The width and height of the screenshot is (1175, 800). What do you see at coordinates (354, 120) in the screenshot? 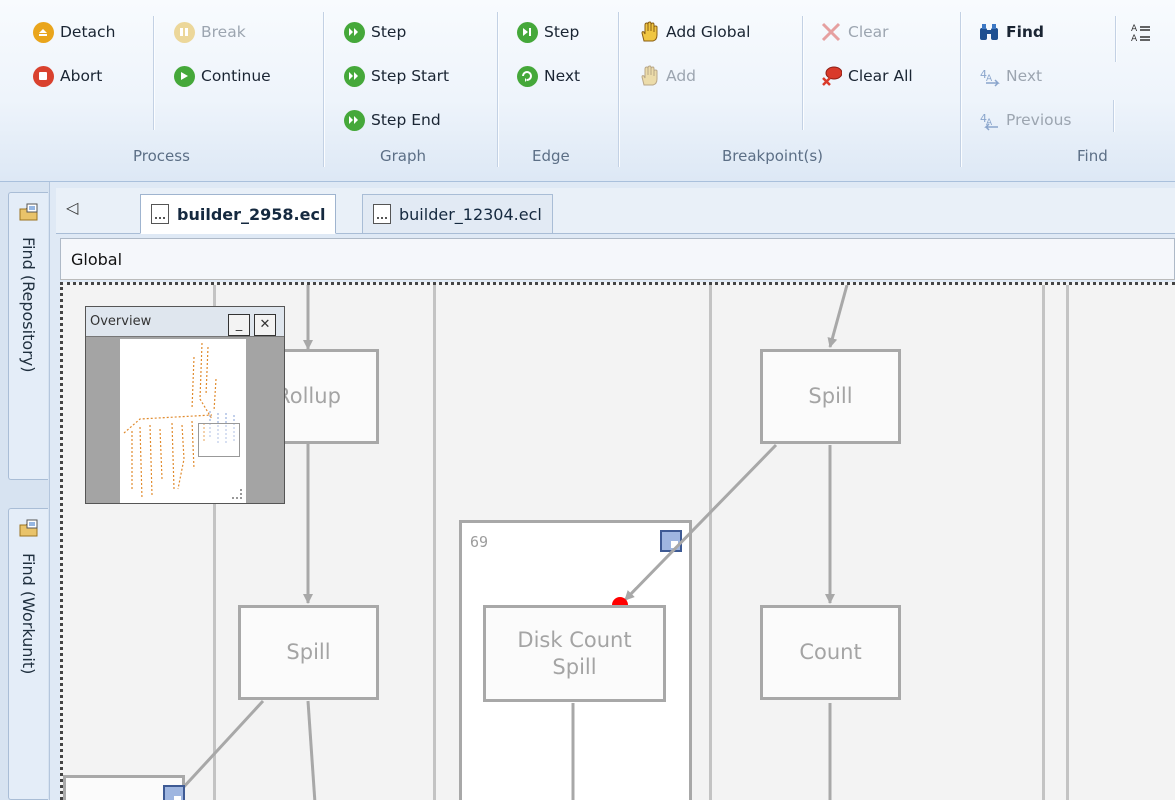
I see `step-end-icon` at bounding box center [354, 120].